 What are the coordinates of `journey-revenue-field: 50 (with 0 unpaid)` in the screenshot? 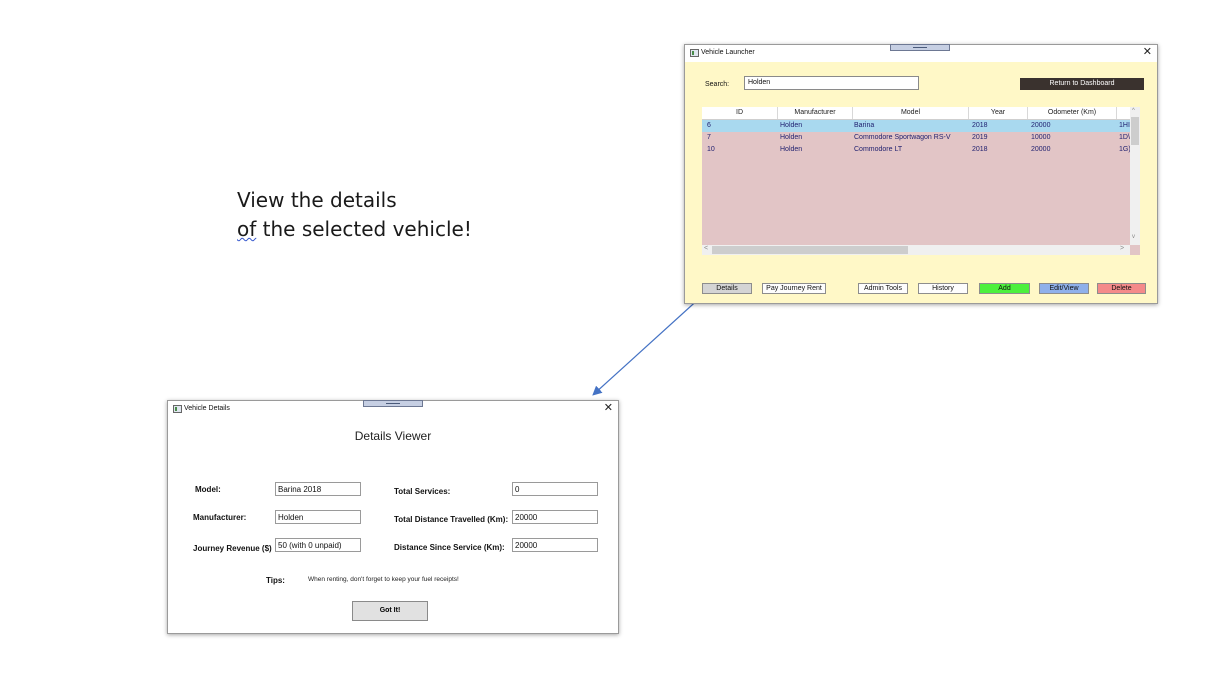 It's located at (318, 545).